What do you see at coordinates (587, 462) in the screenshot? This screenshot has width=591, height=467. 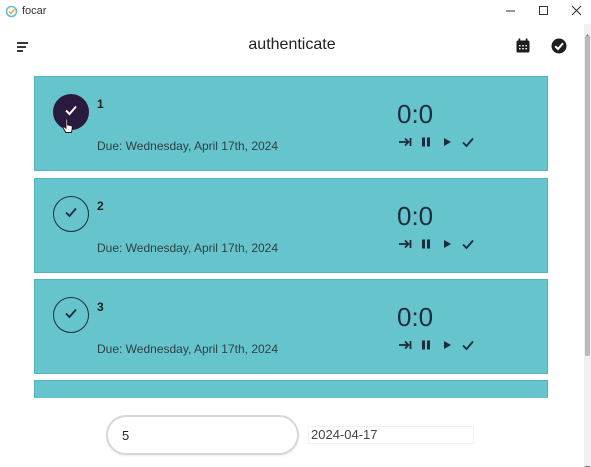 I see `scroll-down-icon` at bounding box center [587, 462].